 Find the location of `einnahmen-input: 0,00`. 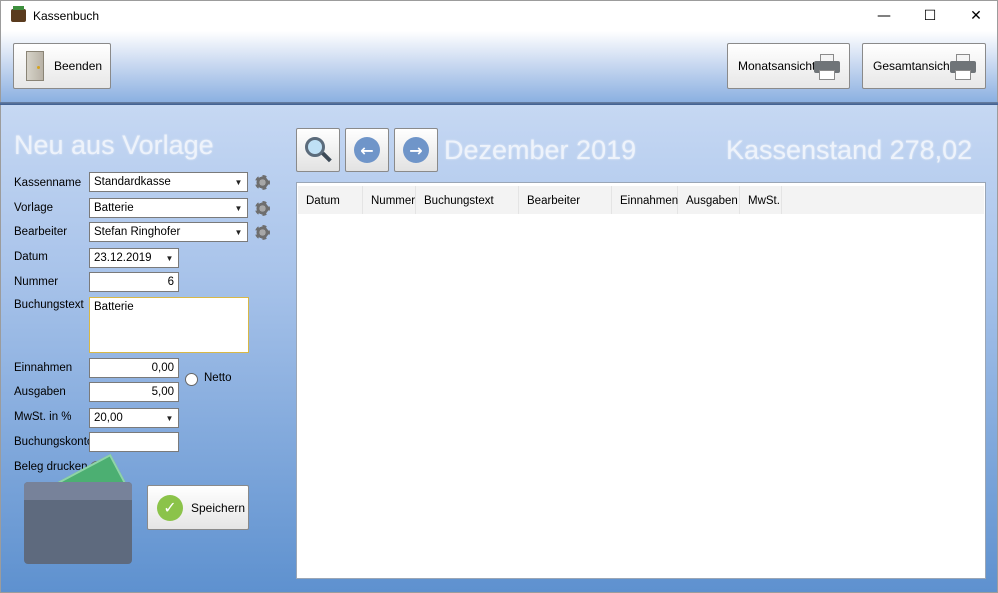

einnahmen-input: 0,00 is located at coordinates (134, 368).